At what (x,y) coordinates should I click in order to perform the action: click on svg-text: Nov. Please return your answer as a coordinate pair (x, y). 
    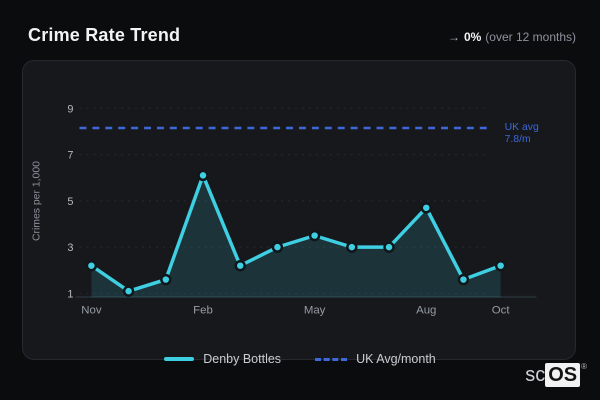
    Looking at the image, I should click on (91, 310).